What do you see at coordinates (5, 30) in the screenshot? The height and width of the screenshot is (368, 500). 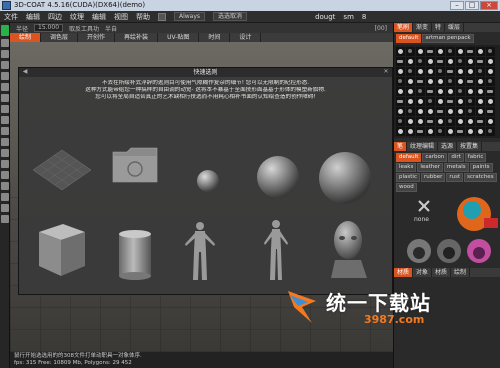 I see `color-swatch` at bounding box center [5, 30].